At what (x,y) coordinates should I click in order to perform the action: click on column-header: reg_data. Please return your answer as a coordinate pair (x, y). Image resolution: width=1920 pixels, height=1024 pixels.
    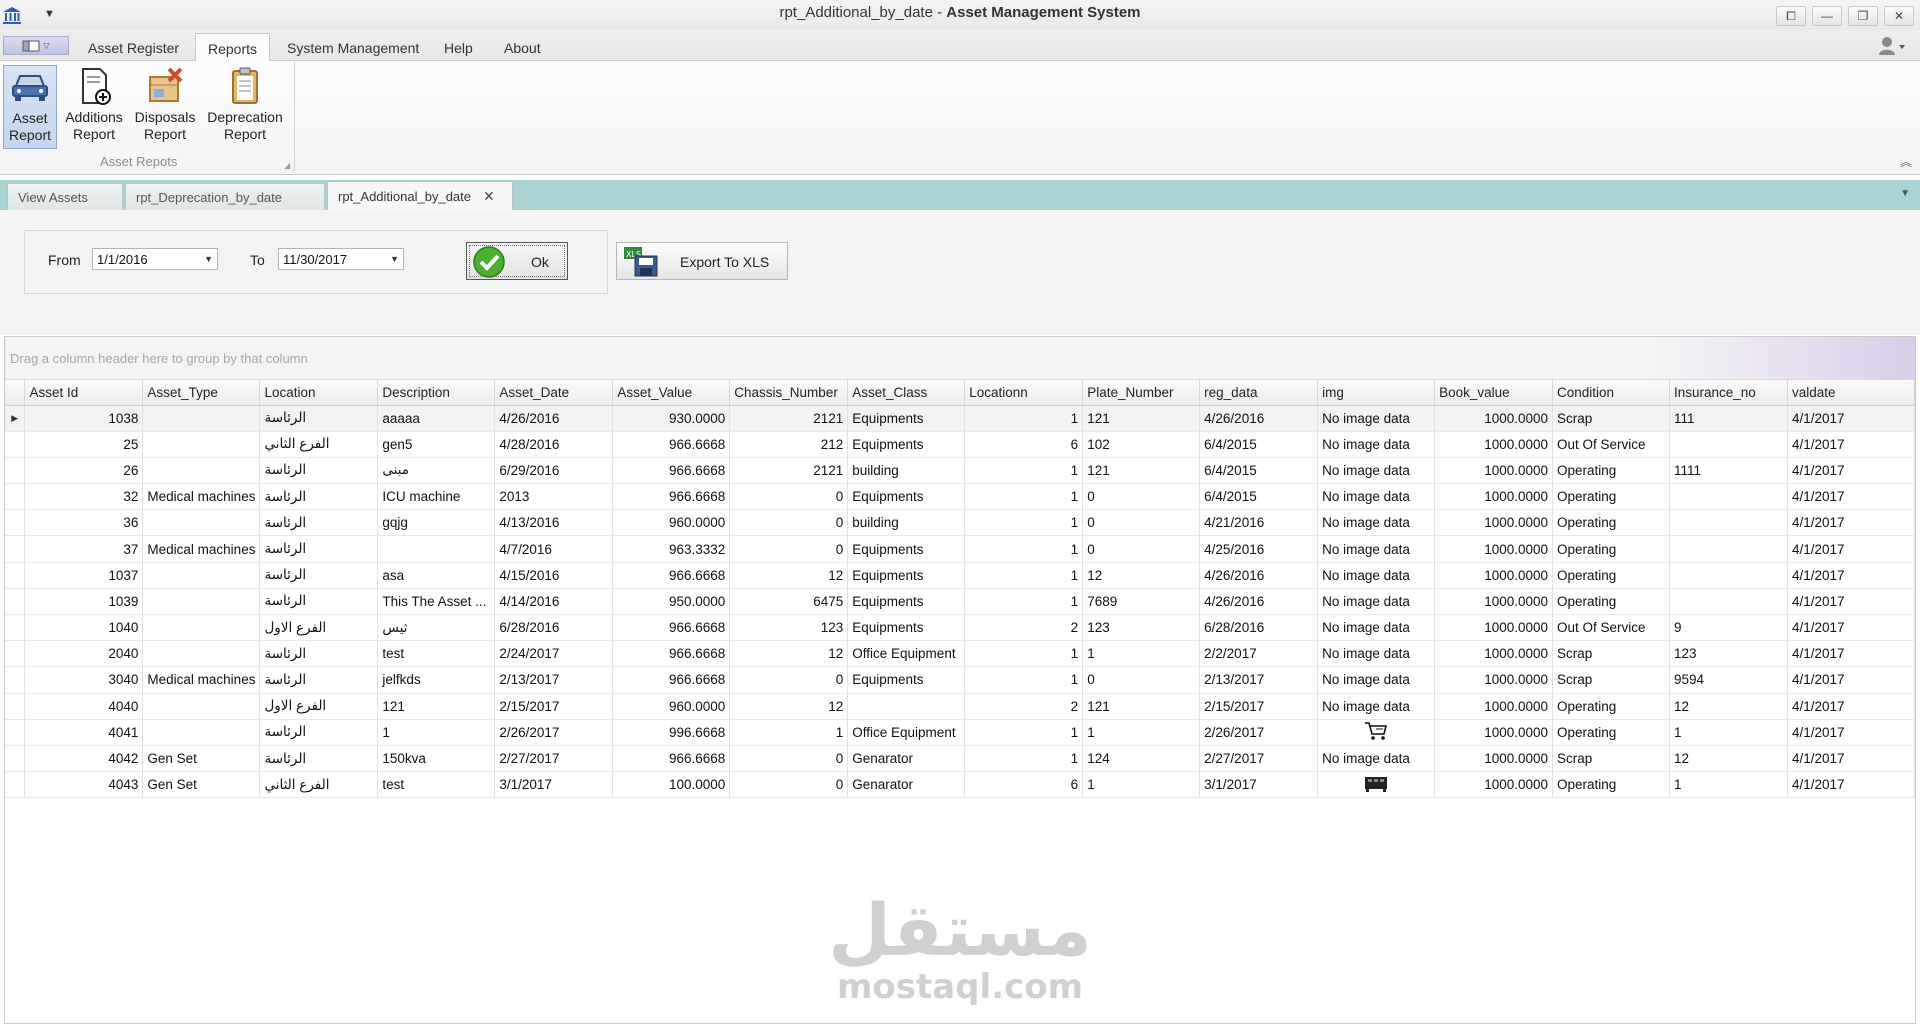
    Looking at the image, I should click on (1259, 393).